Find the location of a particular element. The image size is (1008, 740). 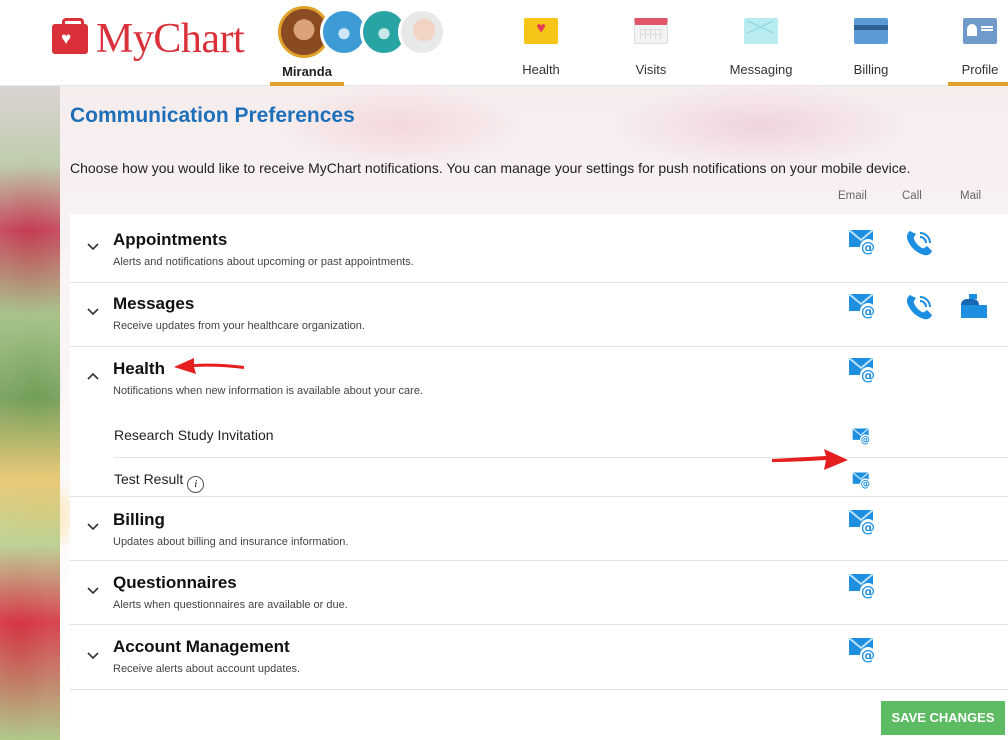

nav-billing: Billing is located at coordinates (871, 43).